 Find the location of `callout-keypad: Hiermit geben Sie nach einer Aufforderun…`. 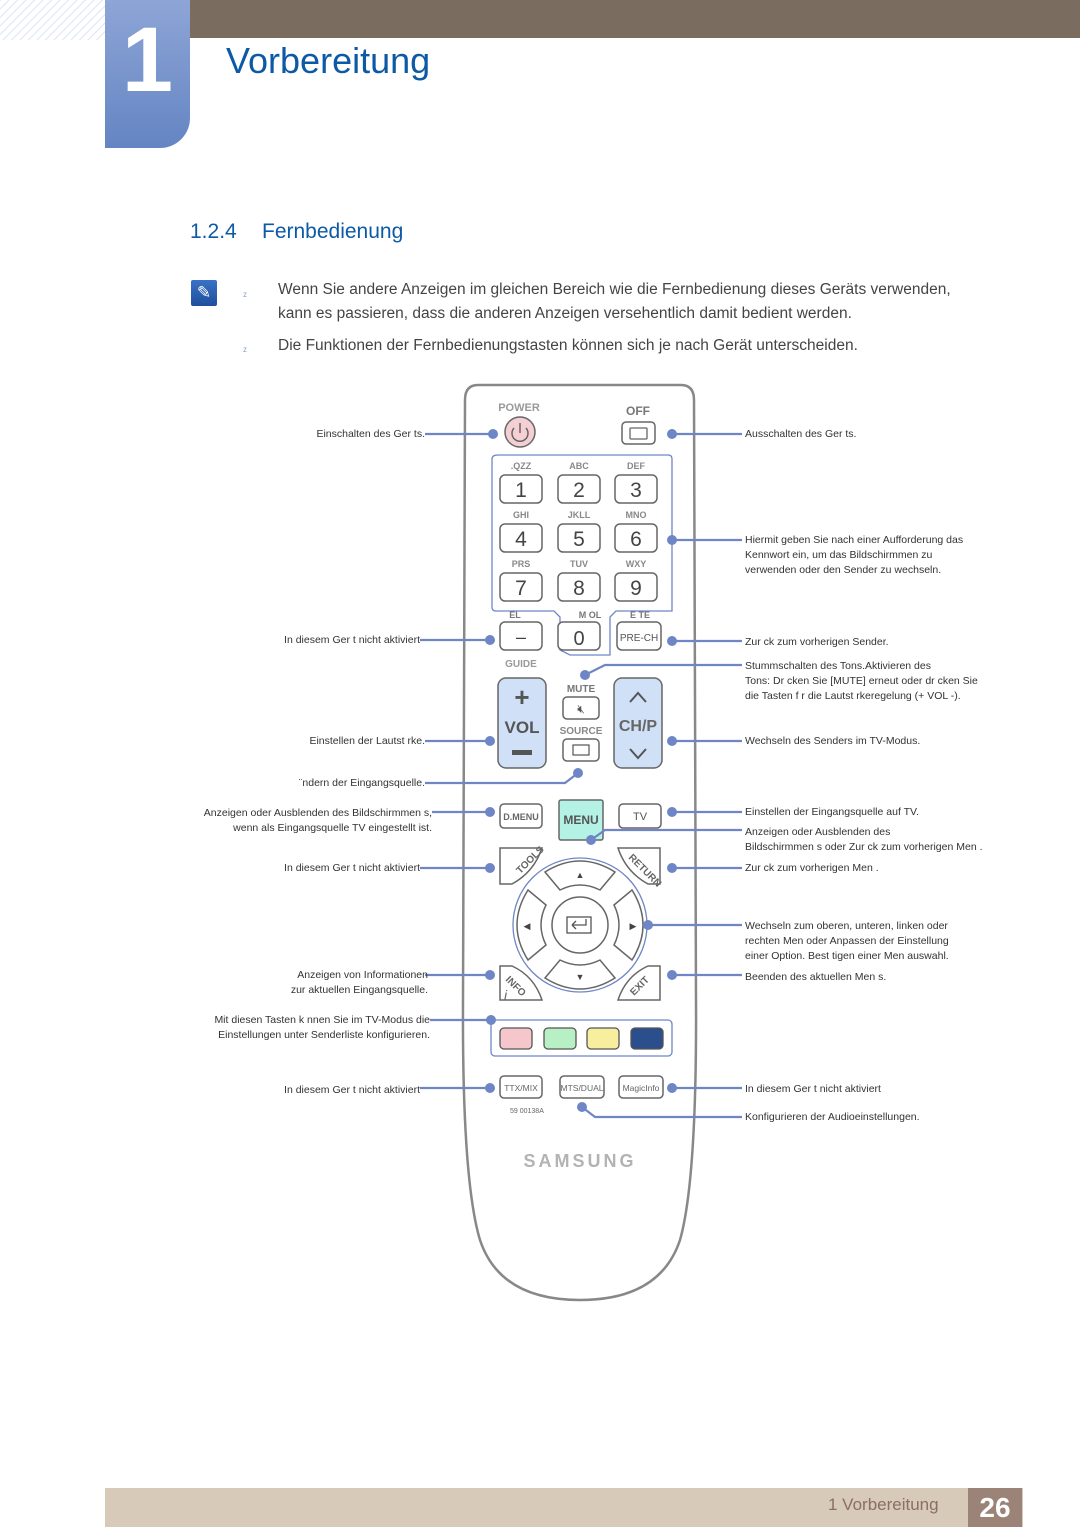

callout-keypad: Hiermit geben Sie nach einer Aufforderun… is located at coordinates (854, 555).